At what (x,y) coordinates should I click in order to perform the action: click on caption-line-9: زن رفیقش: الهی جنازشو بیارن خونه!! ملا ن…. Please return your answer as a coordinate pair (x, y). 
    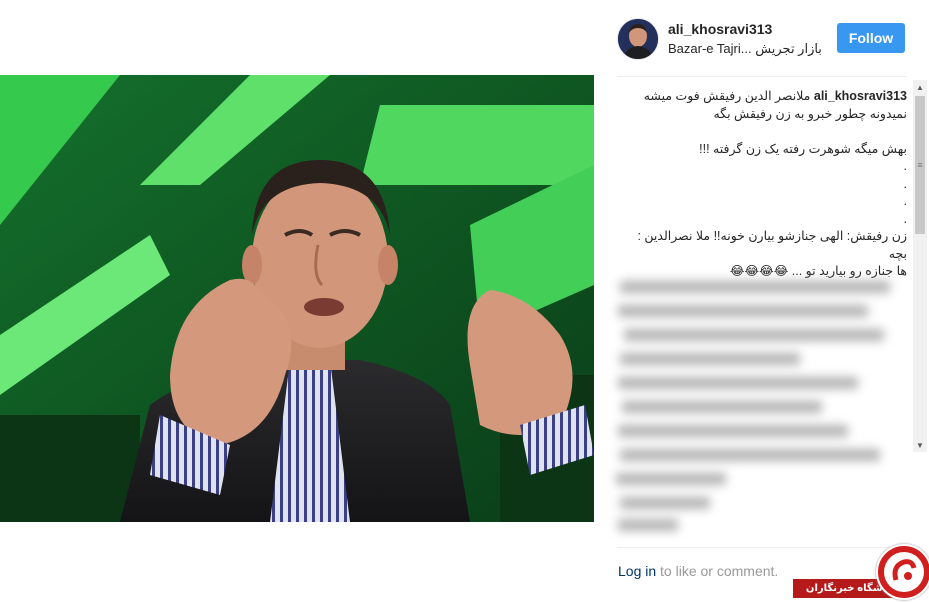
    Looking at the image, I should click on (772, 245).